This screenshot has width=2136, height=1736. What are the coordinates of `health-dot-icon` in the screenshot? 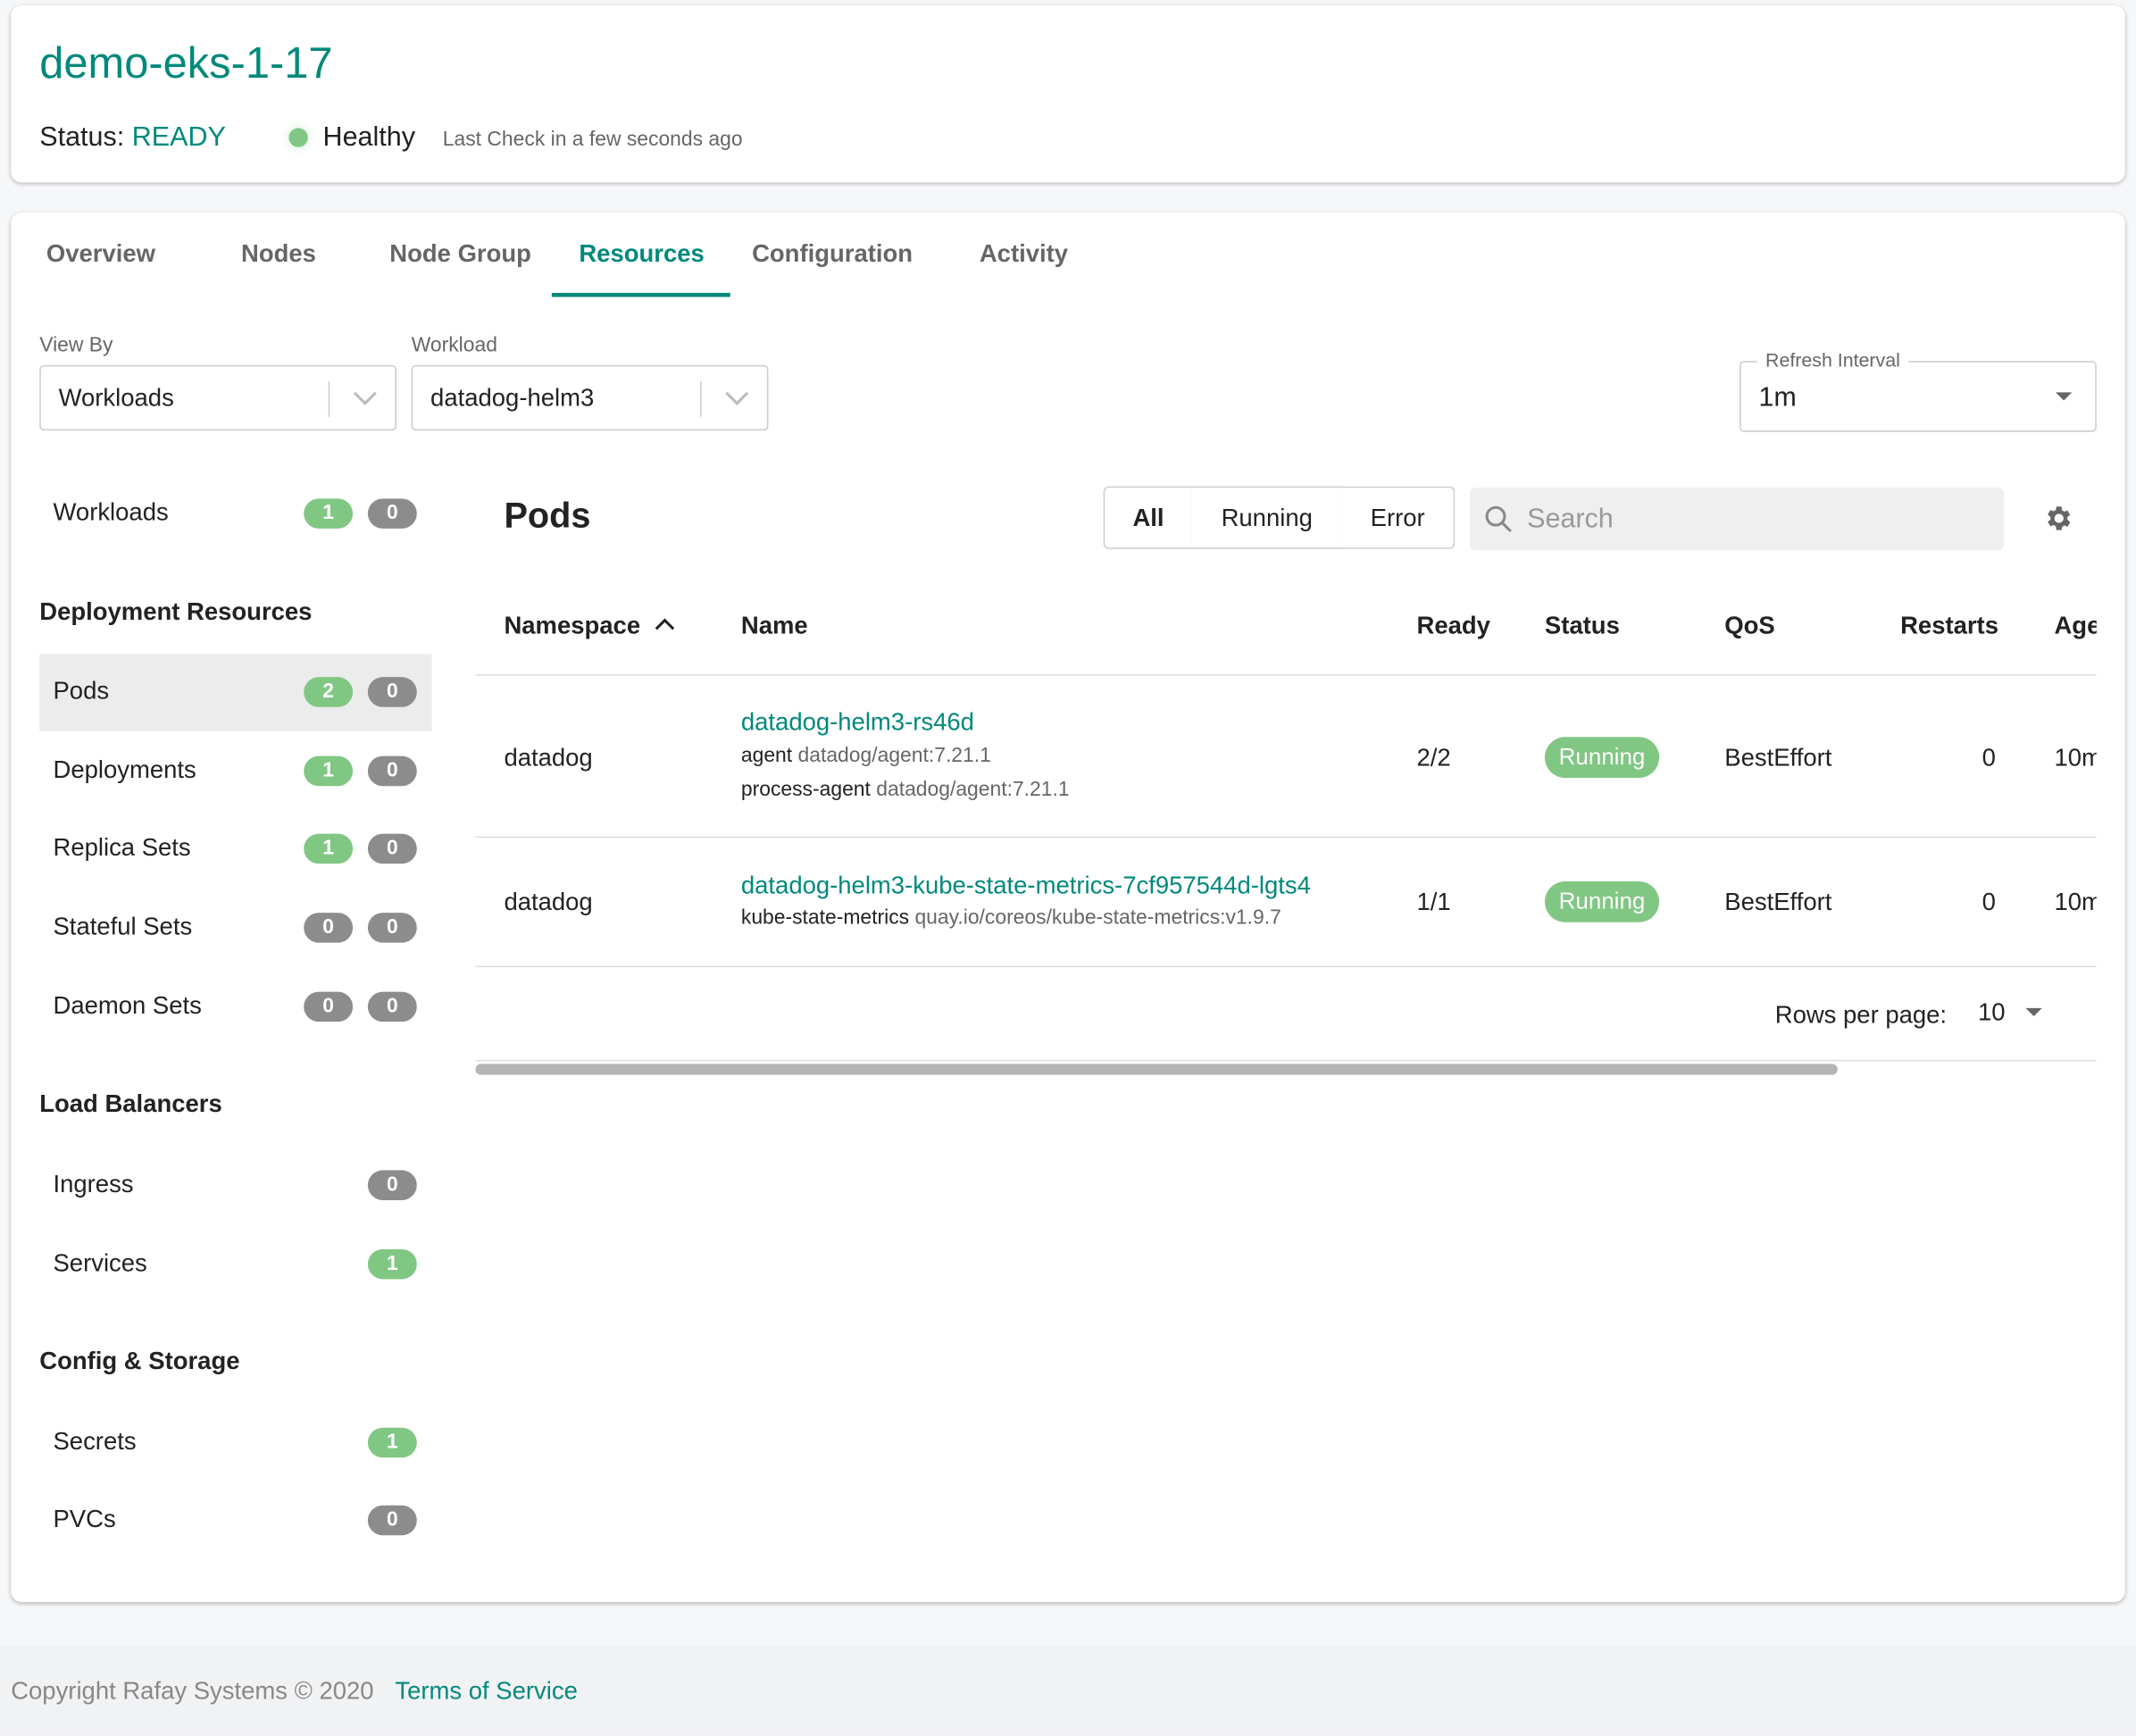 It's located at (298, 137).